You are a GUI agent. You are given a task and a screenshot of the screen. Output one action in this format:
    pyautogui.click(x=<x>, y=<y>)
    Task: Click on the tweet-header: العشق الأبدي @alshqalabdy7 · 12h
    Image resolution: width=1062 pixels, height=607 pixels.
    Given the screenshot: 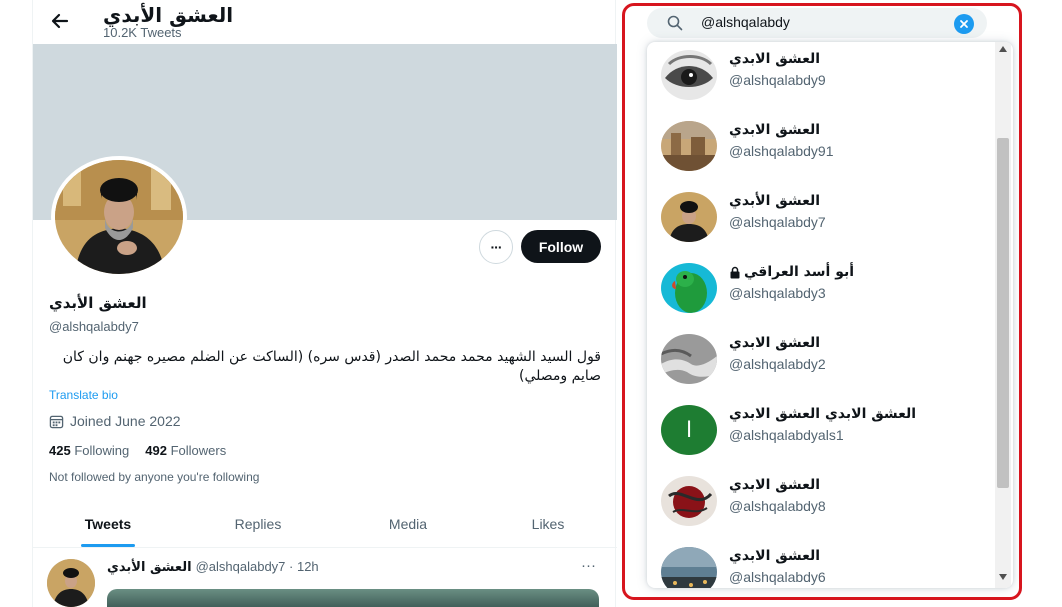 What is the action you would take?
    pyautogui.click(x=213, y=567)
    